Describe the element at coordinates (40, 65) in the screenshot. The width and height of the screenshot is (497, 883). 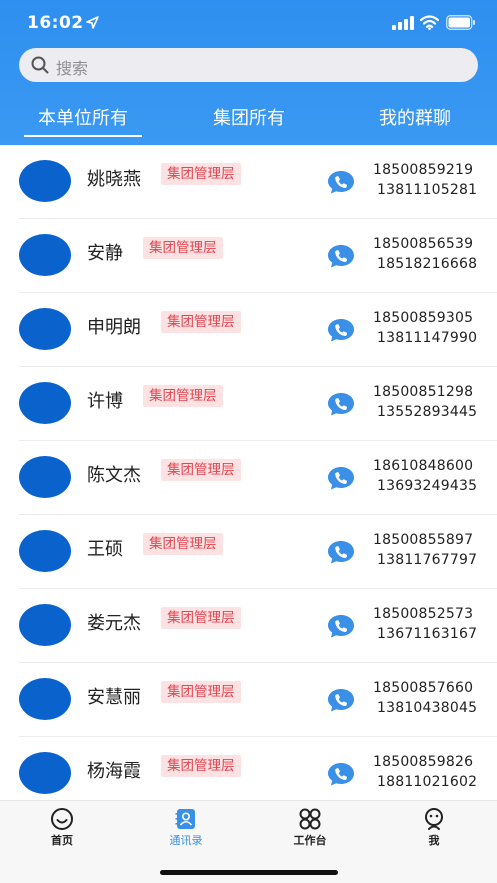
I see `search-icon` at that location.